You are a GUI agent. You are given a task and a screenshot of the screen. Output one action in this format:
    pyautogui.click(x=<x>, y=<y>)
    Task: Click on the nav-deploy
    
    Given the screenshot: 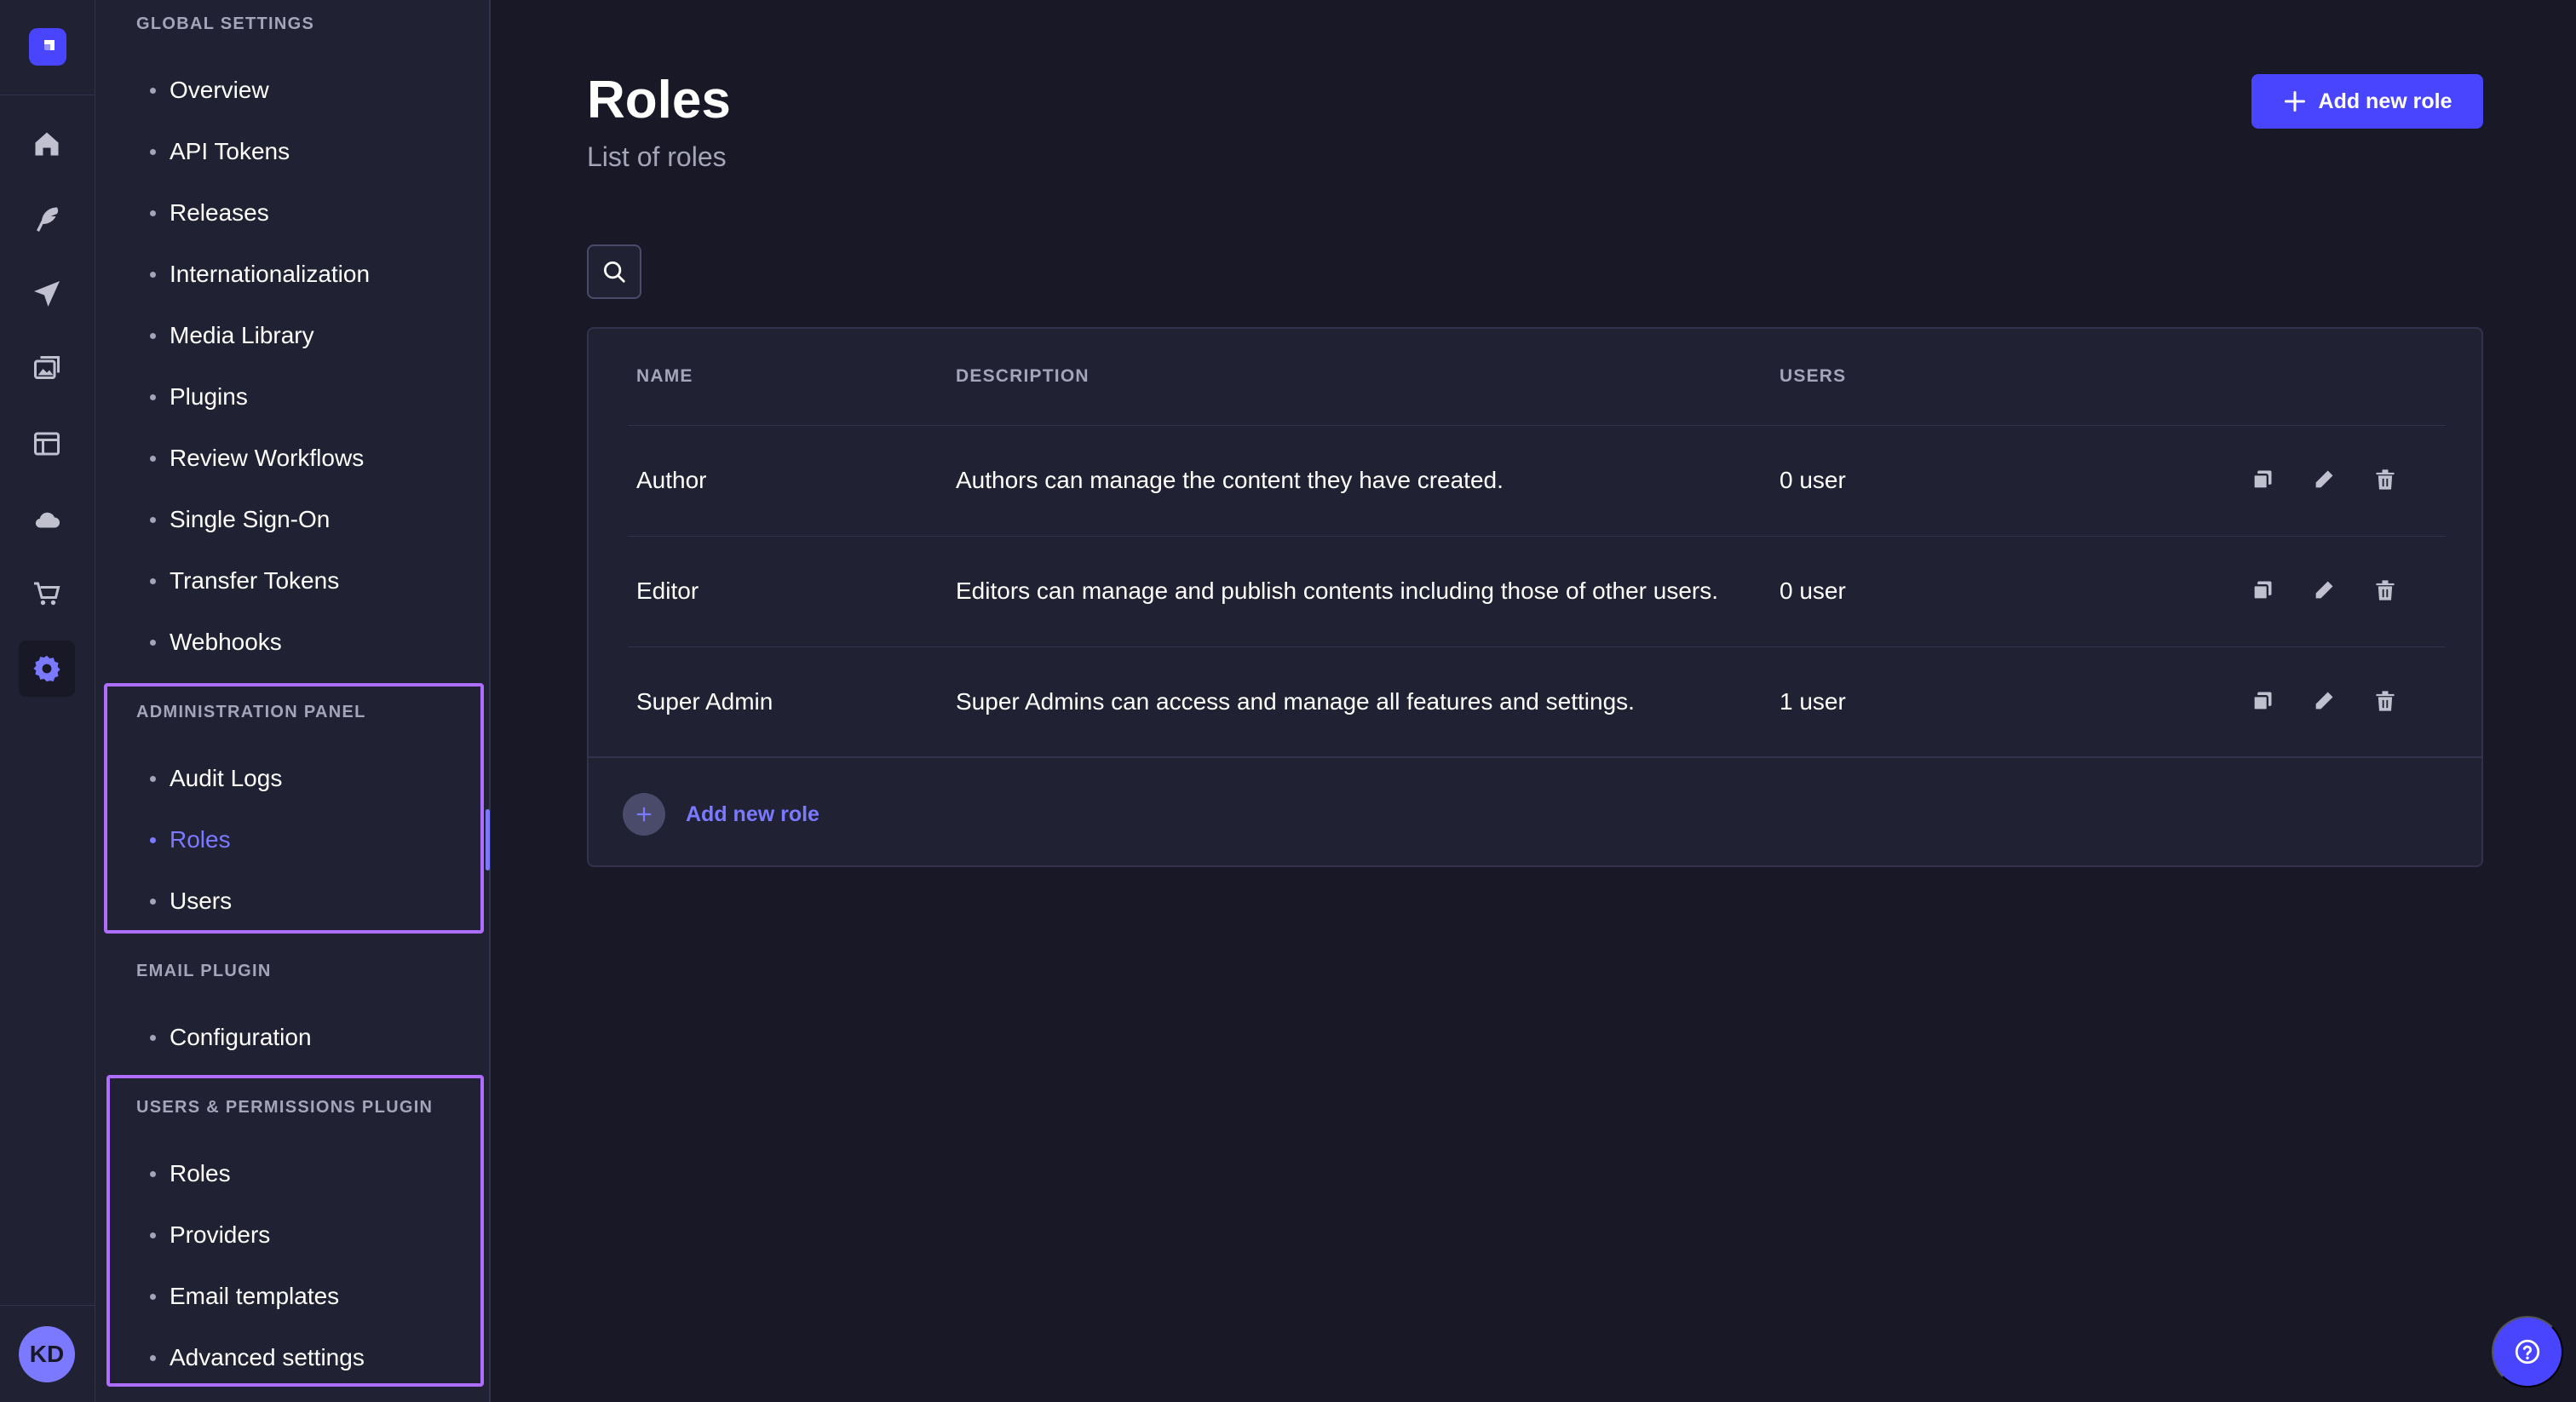 What is the action you would take?
    pyautogui.click(x=47, y=294)
    